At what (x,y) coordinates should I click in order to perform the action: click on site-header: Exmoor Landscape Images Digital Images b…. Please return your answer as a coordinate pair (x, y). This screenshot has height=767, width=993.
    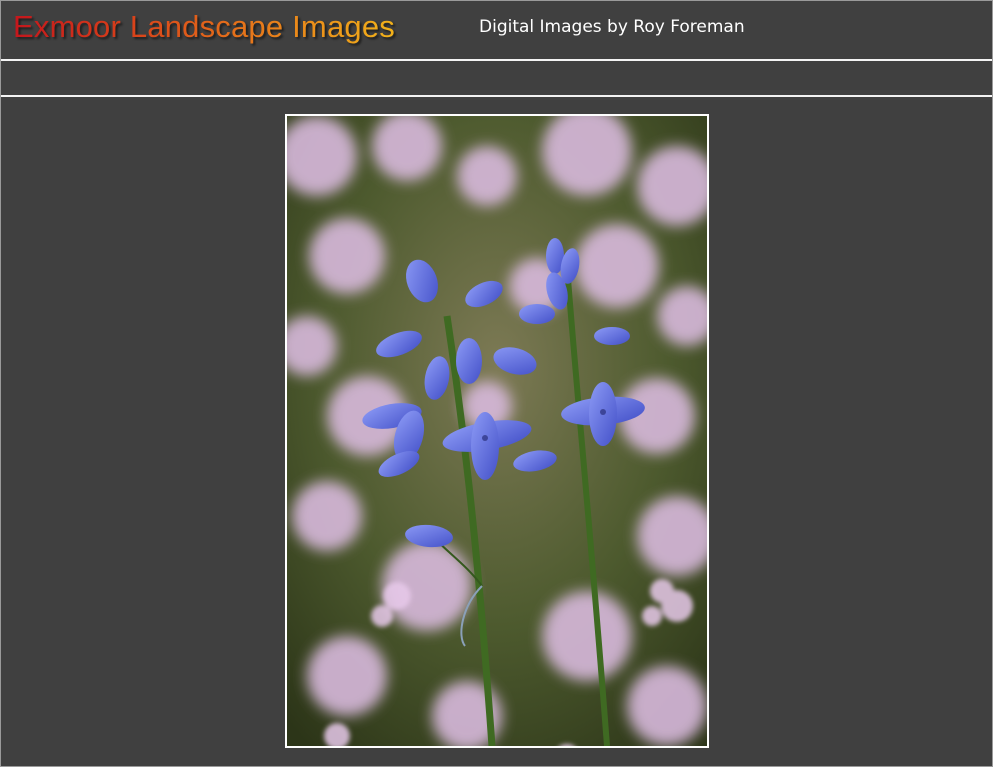
    Looking at the image, I should click on (496, 30).